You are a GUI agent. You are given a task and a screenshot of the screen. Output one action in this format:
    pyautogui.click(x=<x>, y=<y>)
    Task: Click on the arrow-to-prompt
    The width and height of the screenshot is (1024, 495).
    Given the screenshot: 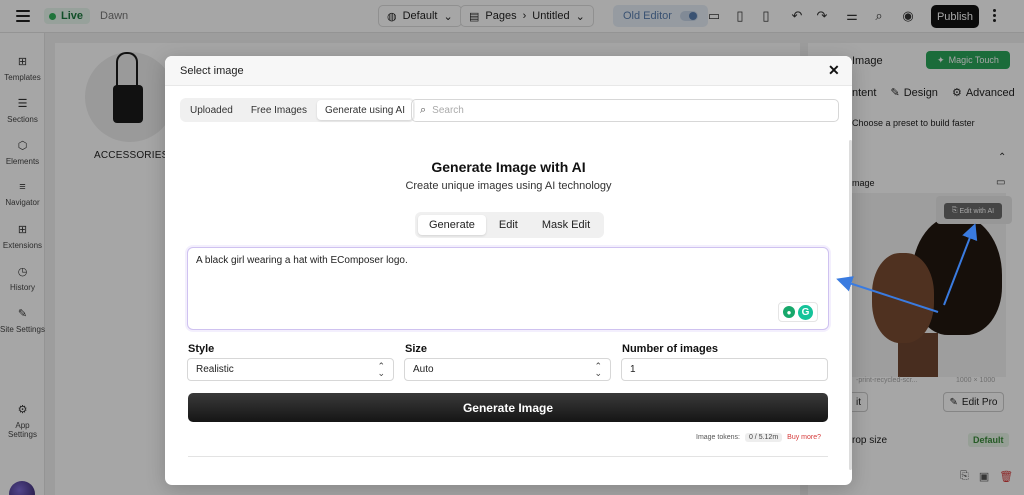 What is the action you would take?
    pyautogui.click(x=887, y=294)
    